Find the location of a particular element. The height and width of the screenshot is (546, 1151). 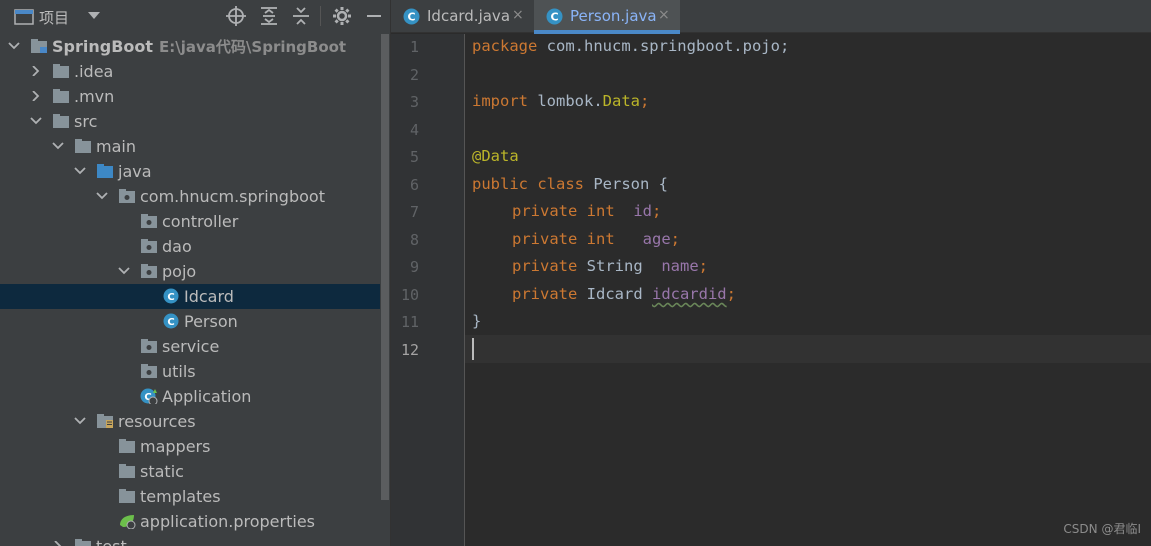

tree-item-label: utils is located at coordinates (179, 371).